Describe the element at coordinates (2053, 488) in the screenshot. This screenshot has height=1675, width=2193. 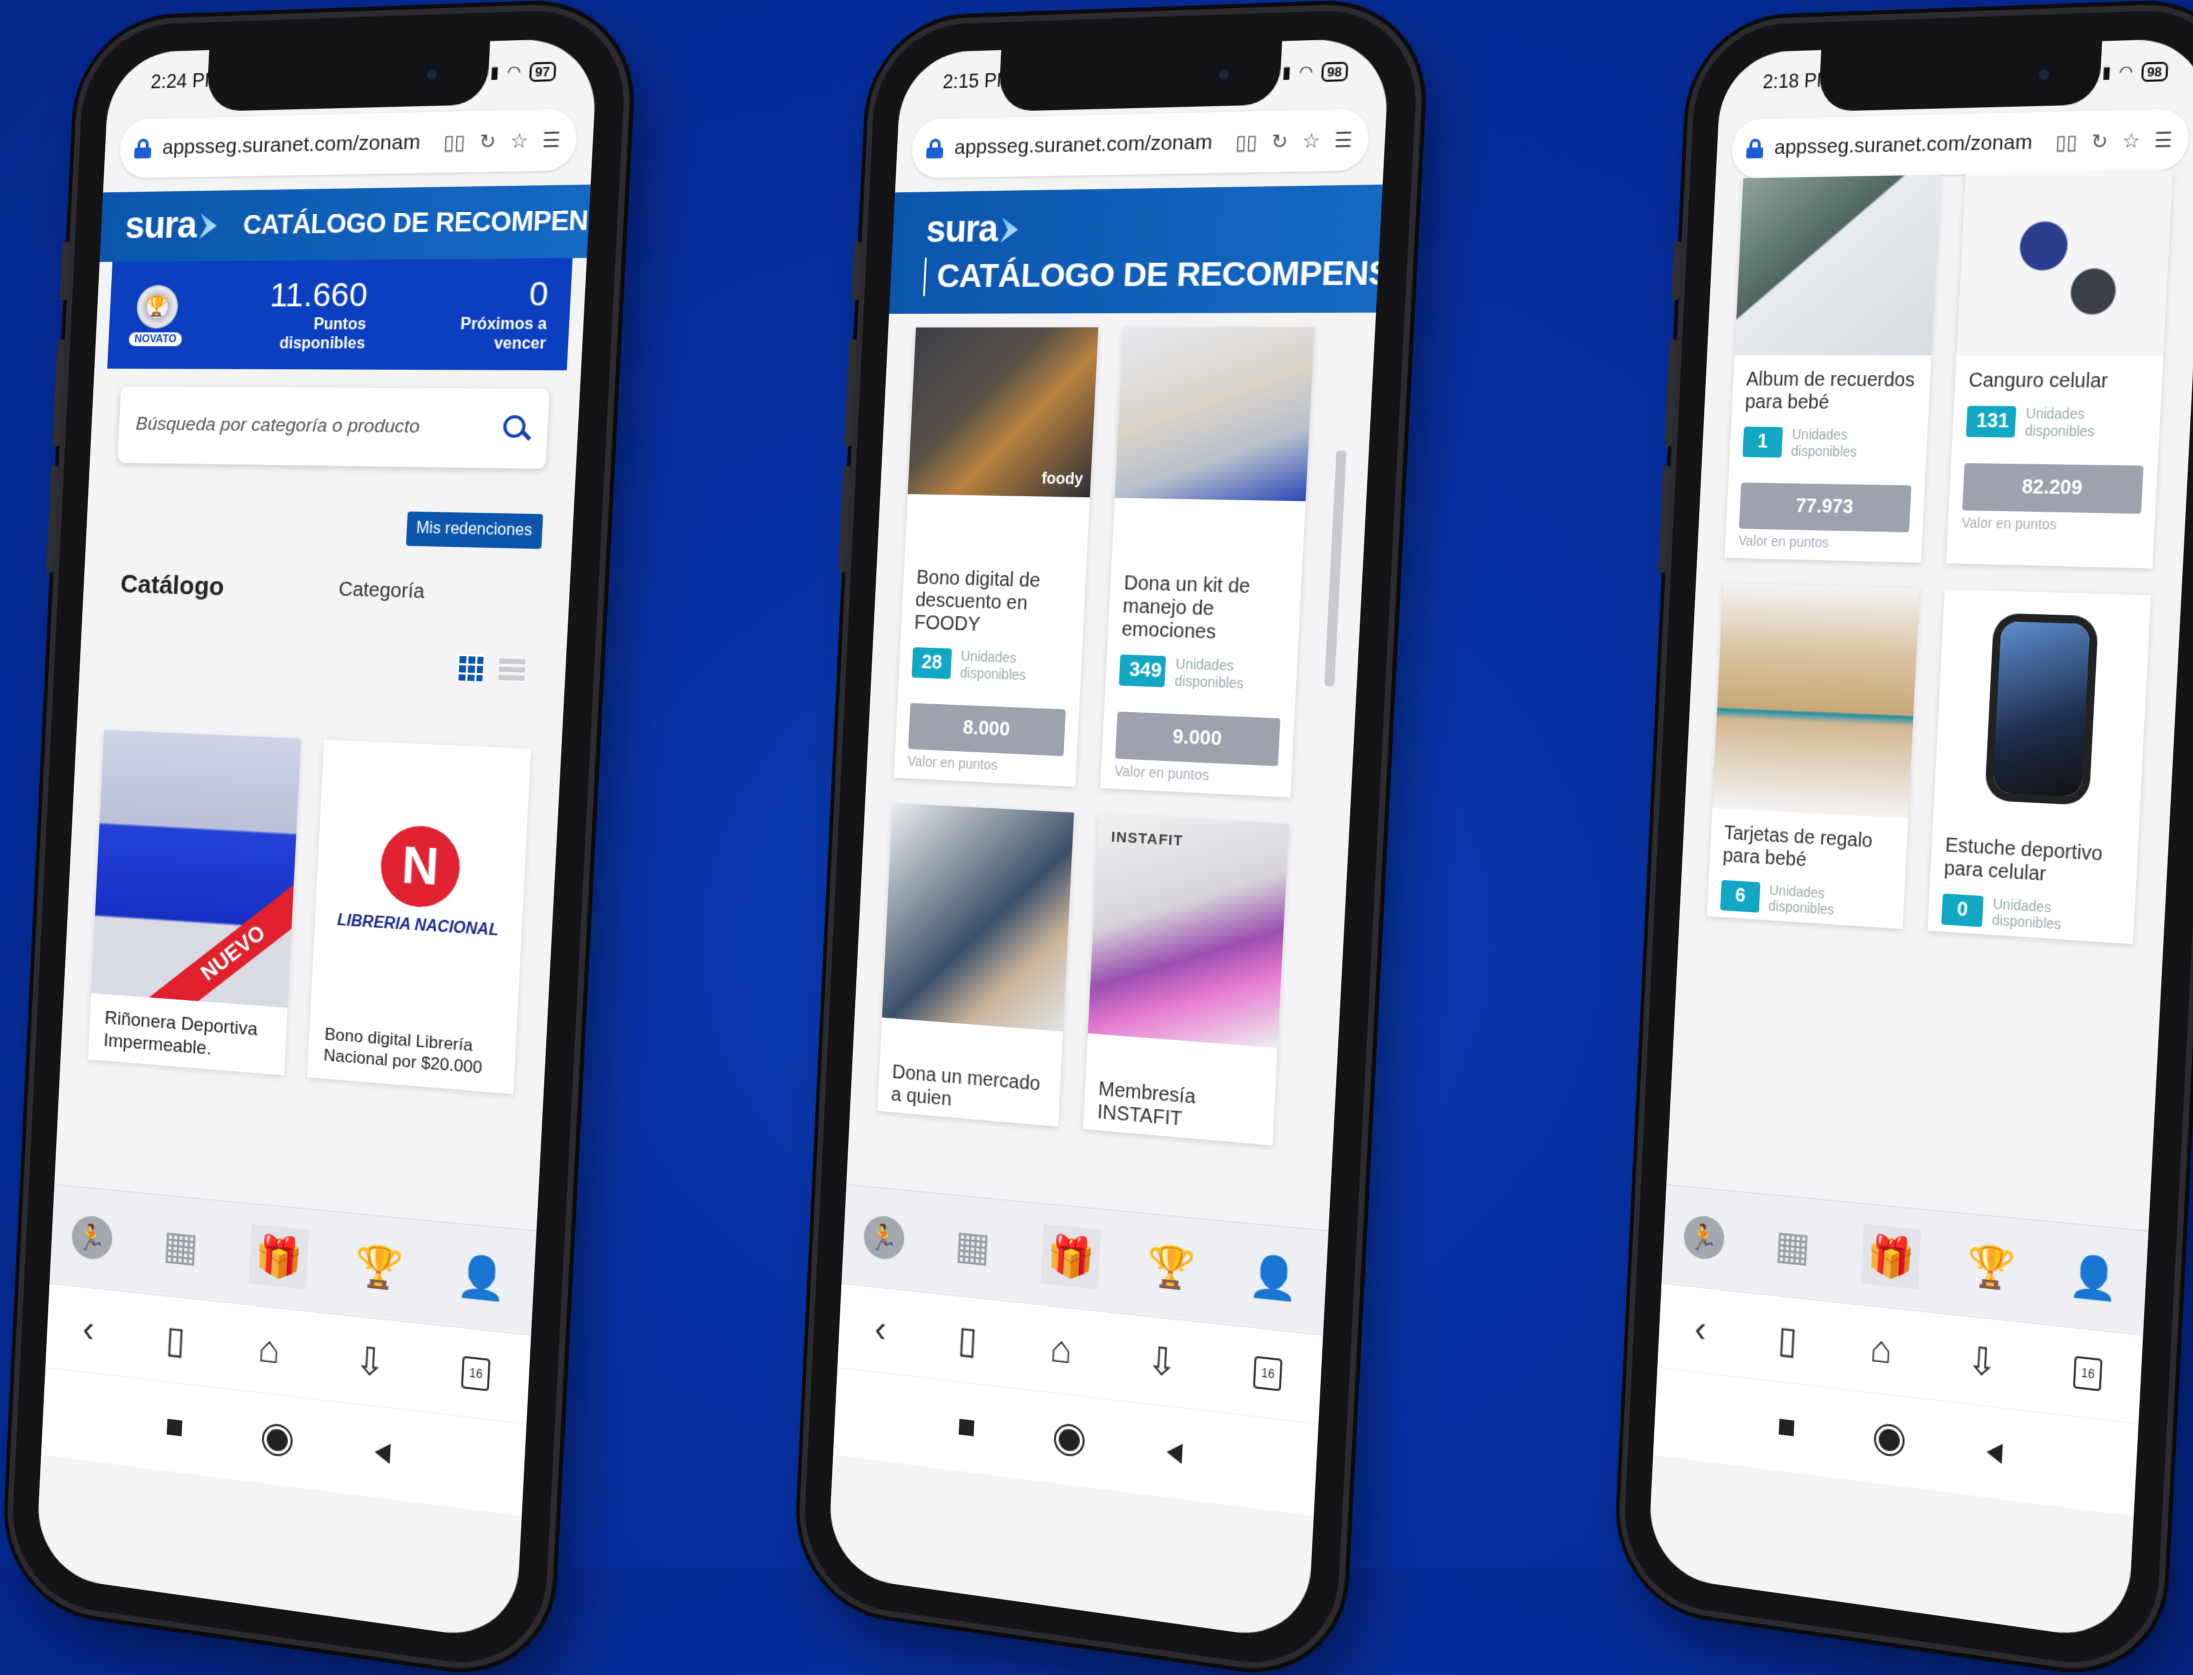
I see `redeem-points-button: 82.209` at that location.